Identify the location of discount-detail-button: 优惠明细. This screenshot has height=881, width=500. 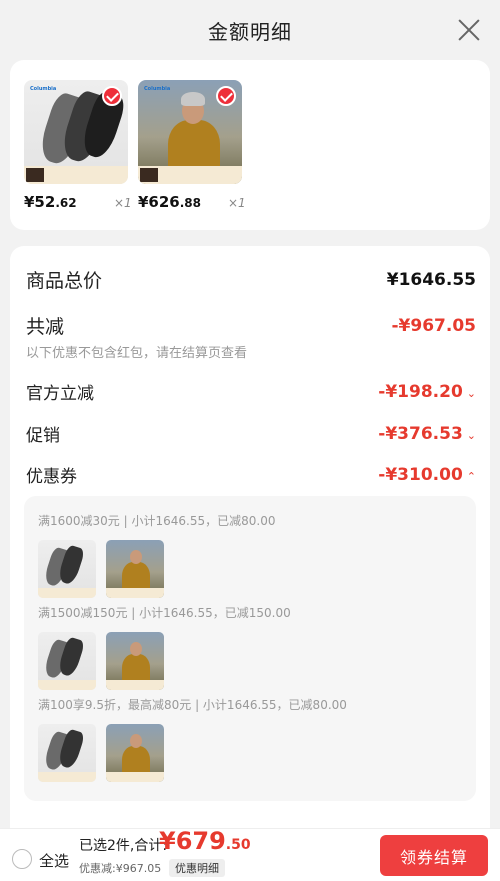
(197, 868).